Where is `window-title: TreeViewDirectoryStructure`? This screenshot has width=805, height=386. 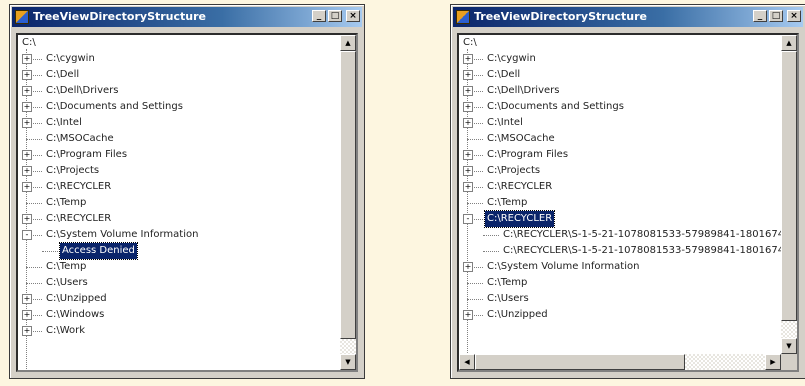
window-title: TreeViewDirectoryStructure is located at coordinates (561, 16).